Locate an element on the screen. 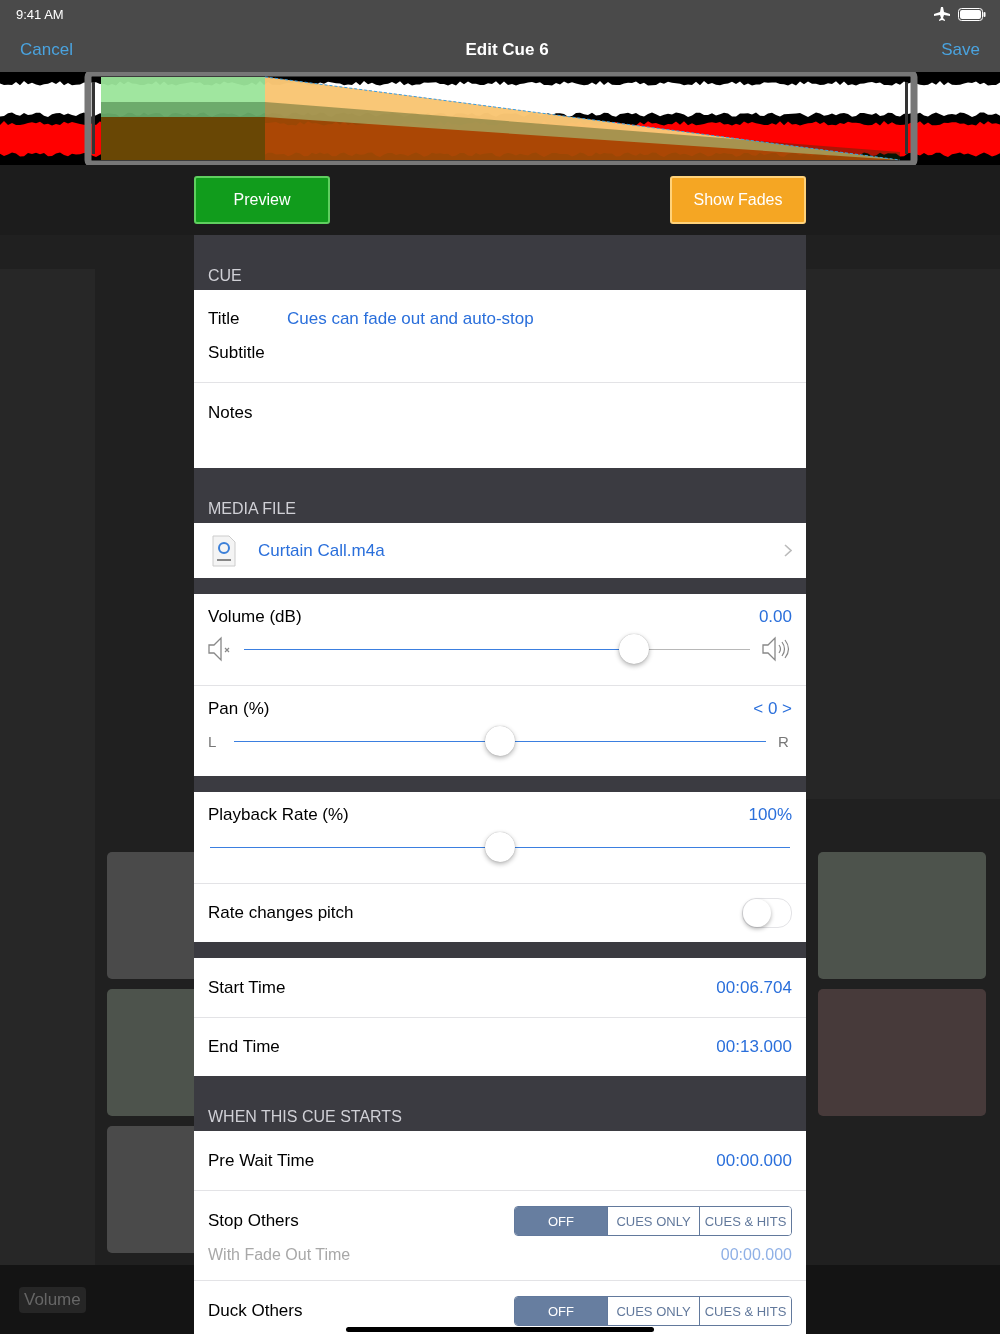 The height and width of the screenshot is (1334, 1000). slider-value: 100% is located at coordinates (770, 815).